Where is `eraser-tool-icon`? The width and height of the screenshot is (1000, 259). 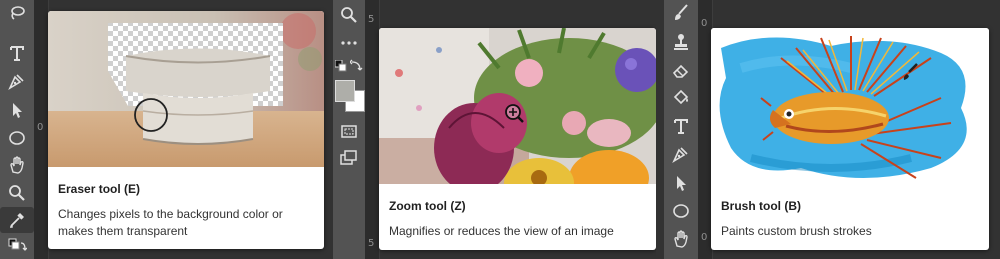 eraser-tool-icon is located at coordinates (681, 70).